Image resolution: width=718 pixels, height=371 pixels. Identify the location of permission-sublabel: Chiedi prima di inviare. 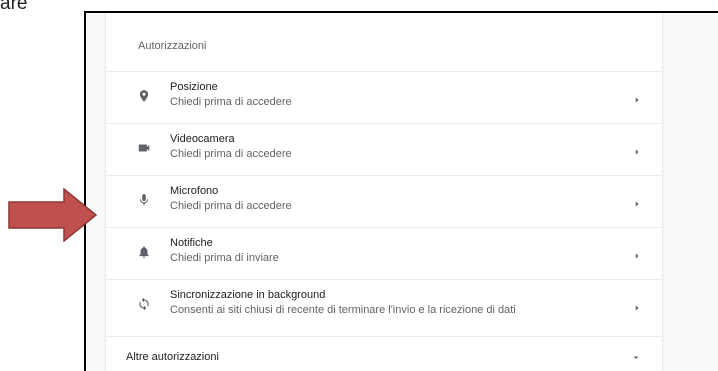
(224, 258).